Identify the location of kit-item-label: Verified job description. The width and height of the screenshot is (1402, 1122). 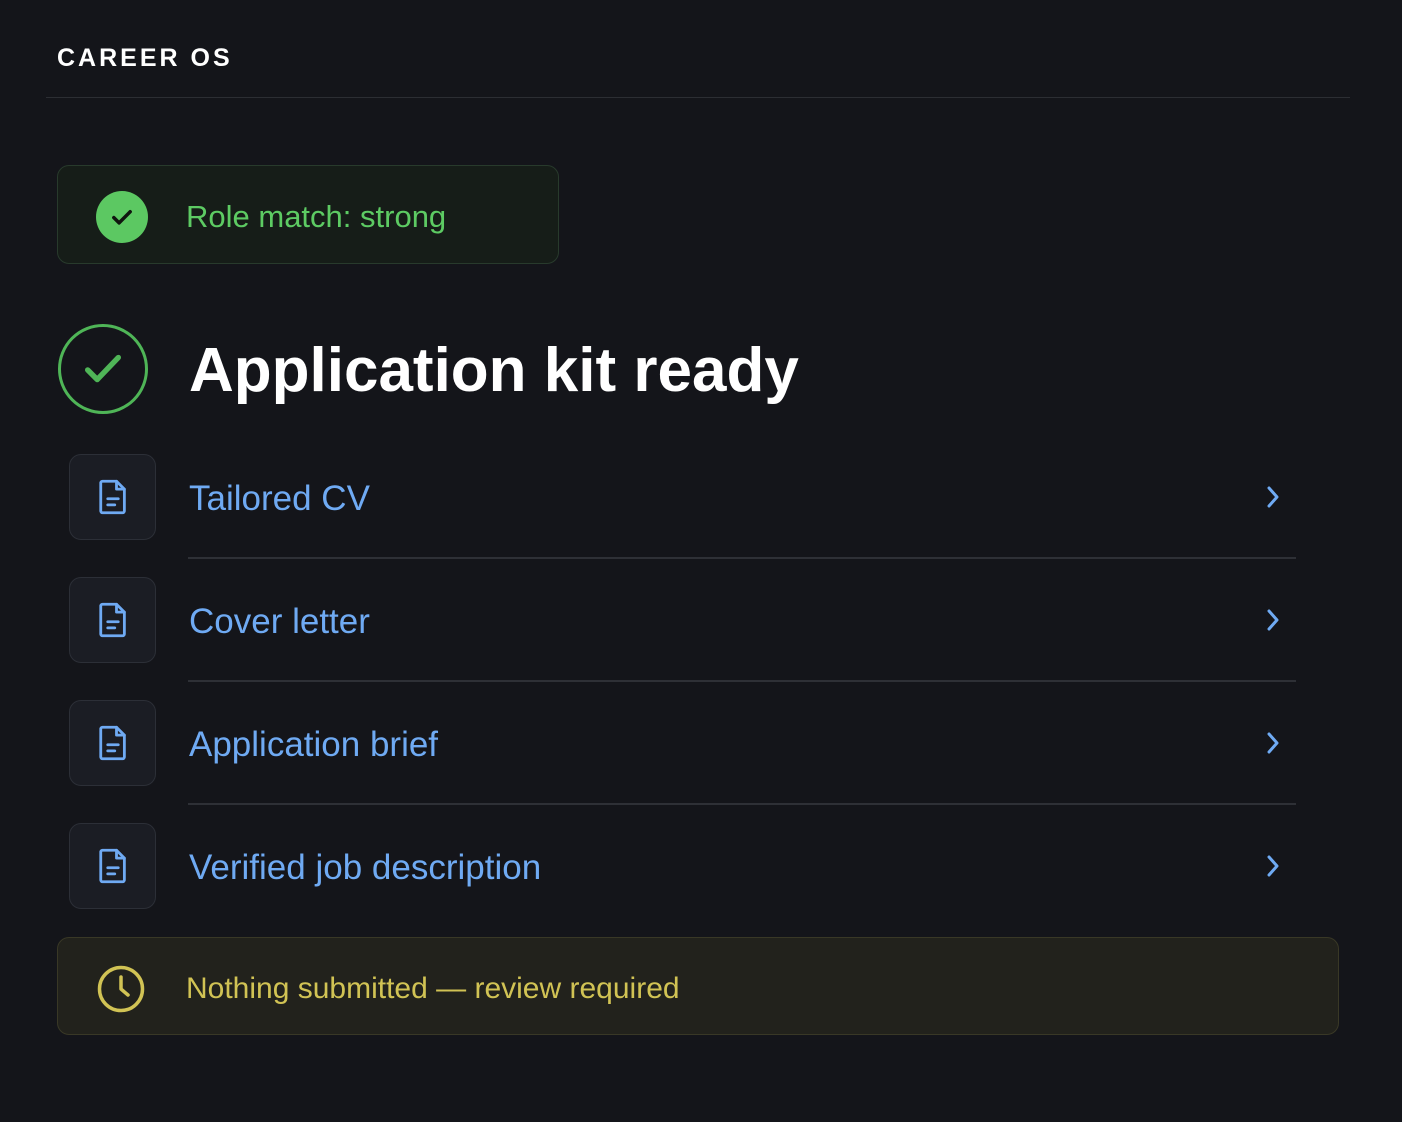
(365, 867).